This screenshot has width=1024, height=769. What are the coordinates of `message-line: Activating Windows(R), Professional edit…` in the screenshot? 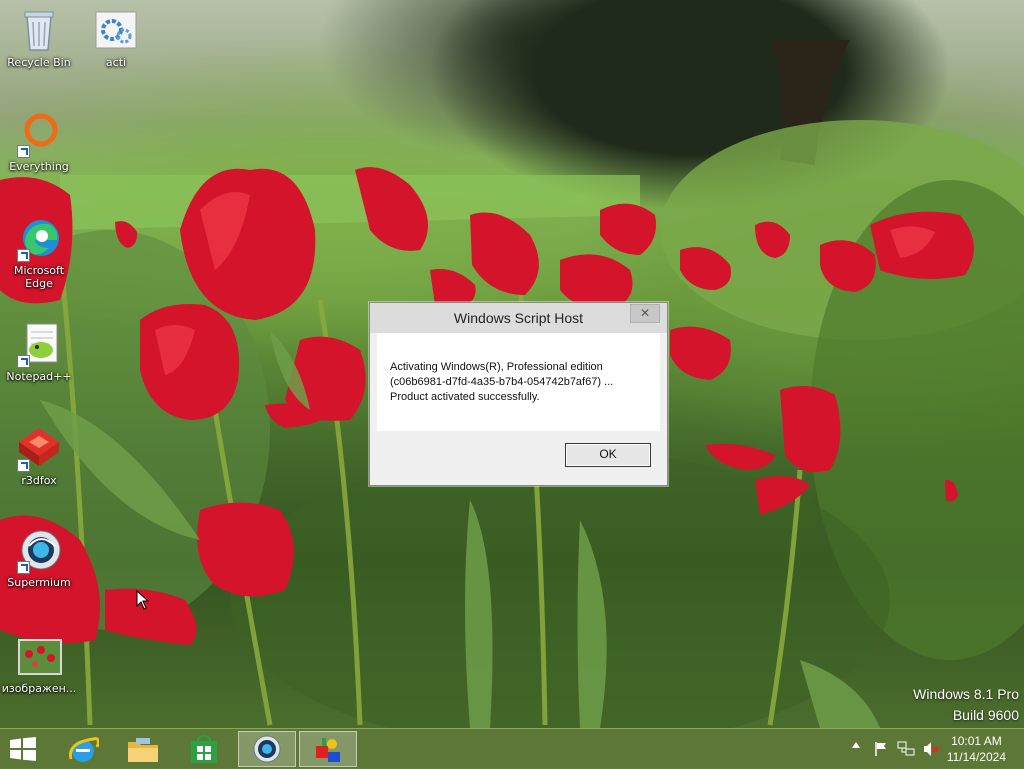 It's located at (496, 367).